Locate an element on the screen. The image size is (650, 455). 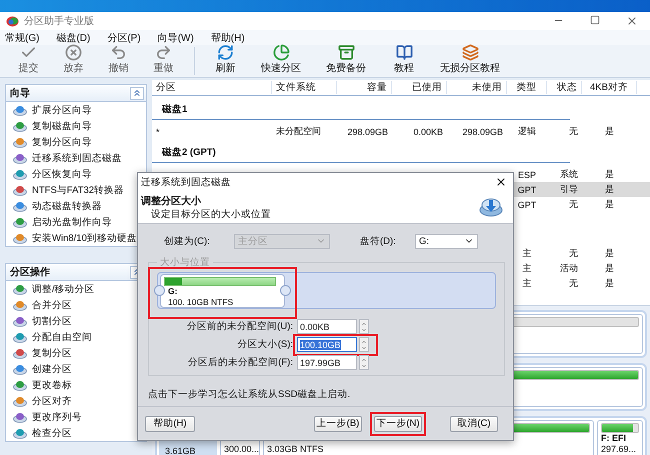
field-label: 分区大小(S): is located at coordinates (264, 344).